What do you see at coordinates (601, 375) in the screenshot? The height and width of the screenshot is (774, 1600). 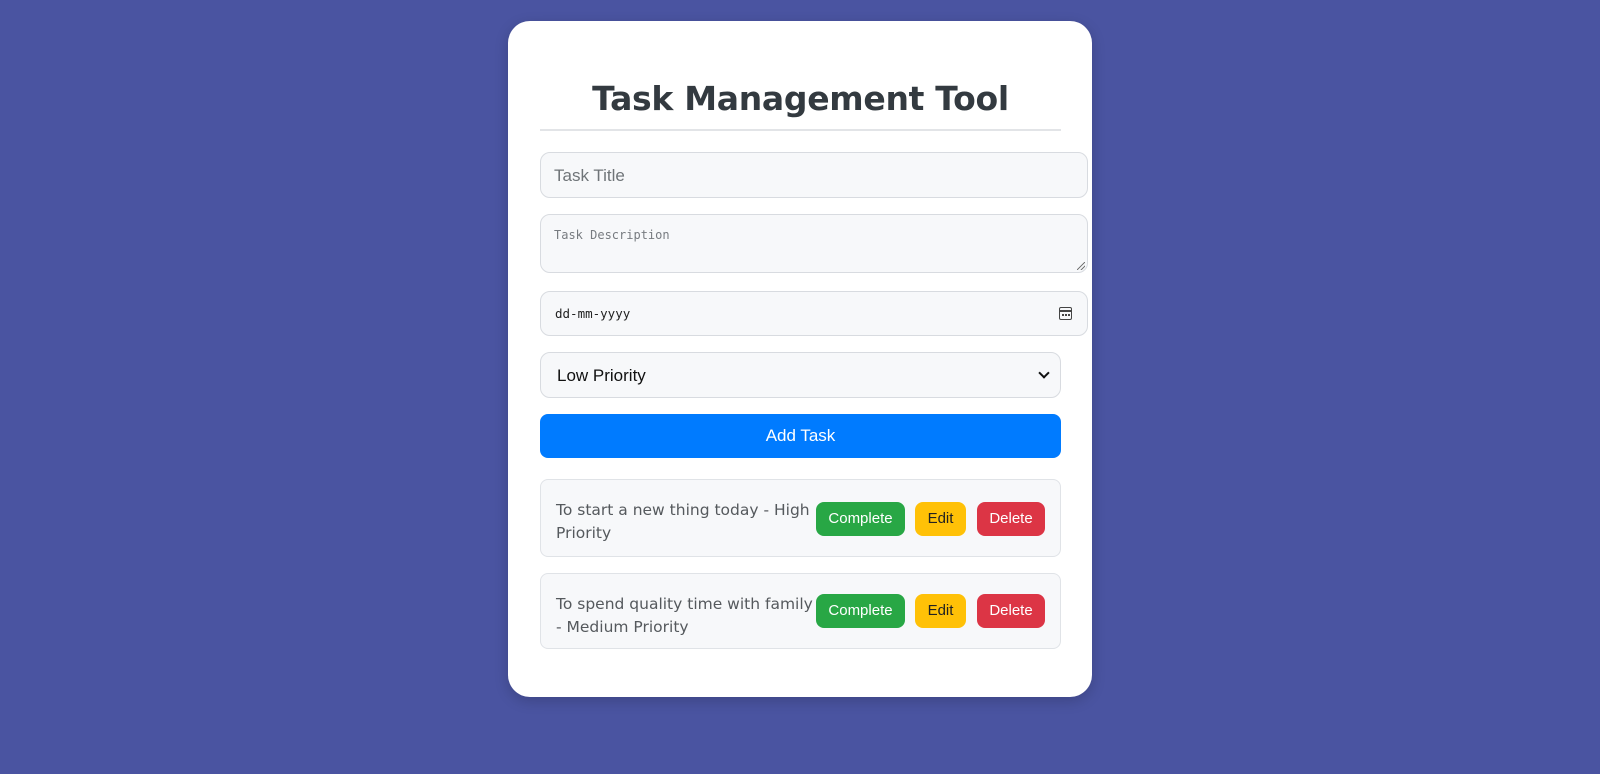 I see `priority-selected-value: Low Priority` at bounding box center [601, 375].